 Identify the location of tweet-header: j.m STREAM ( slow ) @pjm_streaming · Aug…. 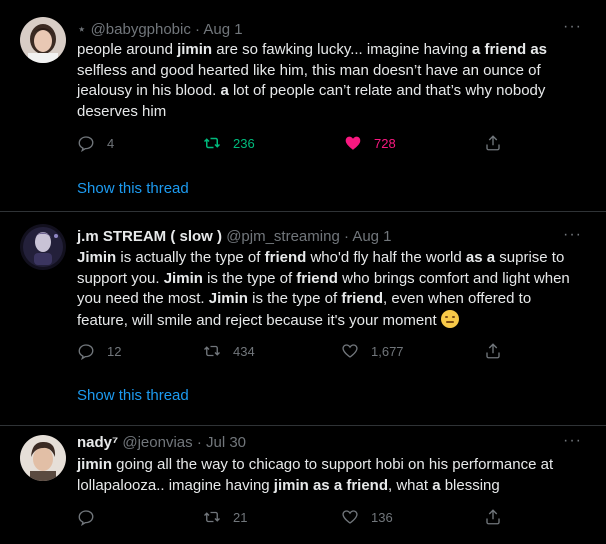
(234, 236).